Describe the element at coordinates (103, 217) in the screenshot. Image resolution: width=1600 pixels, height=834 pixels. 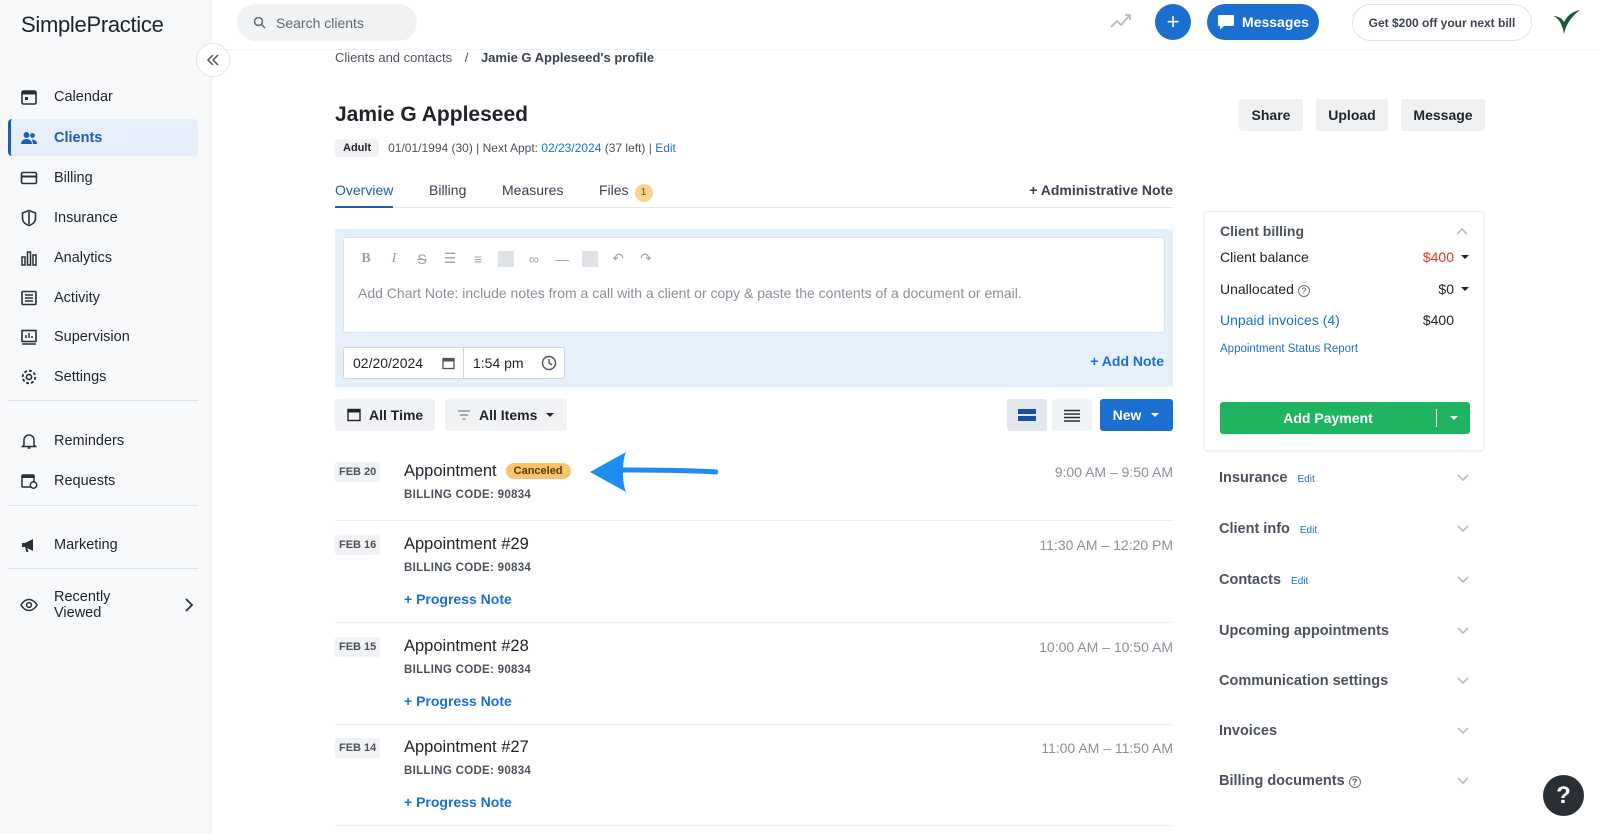
I see `sidebar-item-insurance: Insurance` at that location.